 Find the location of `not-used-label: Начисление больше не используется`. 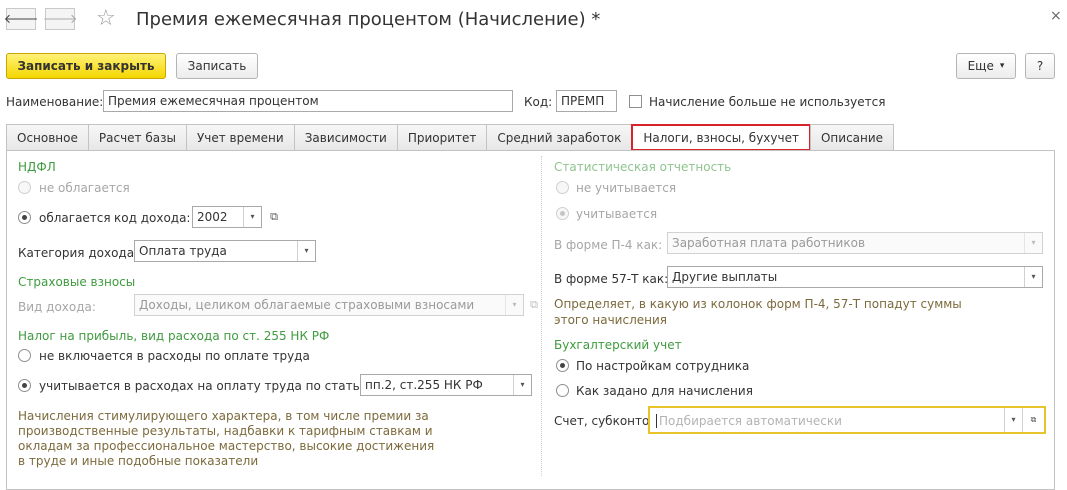

not-used-label: Начисление больше не используется is located at coordinates (767, 102).